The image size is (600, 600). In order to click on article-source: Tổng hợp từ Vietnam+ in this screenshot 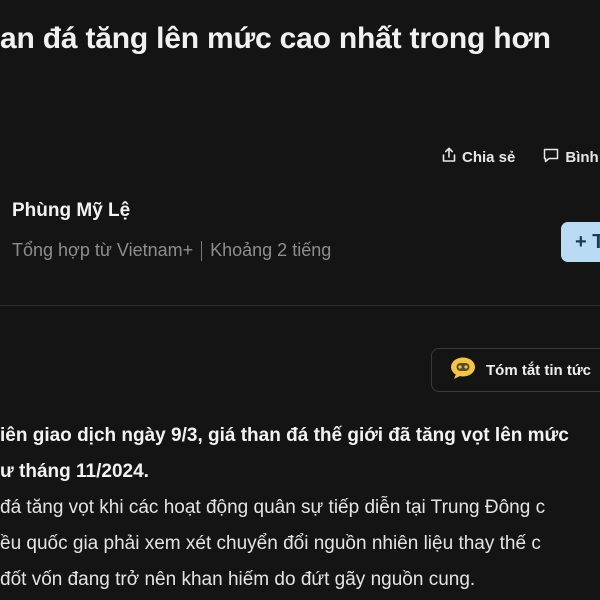, I will do `click(103, 250)`.